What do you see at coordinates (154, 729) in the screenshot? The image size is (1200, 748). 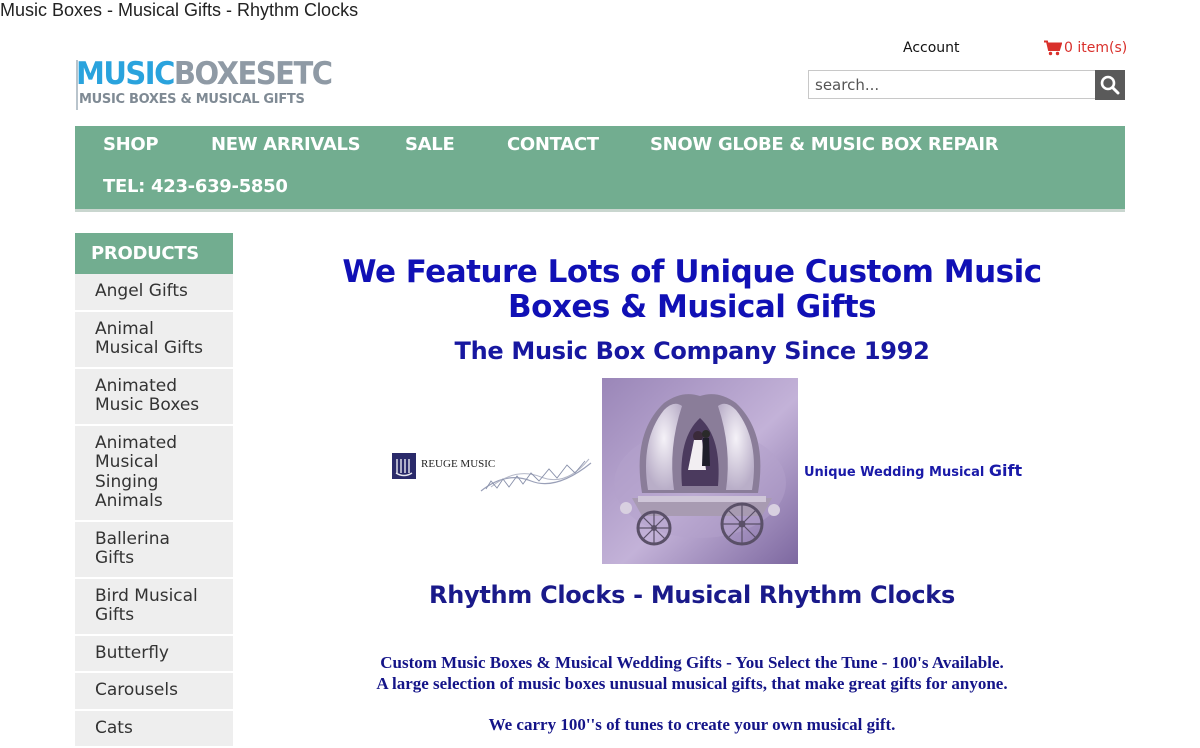 I see `sidebar-item-cats: Cats` at bounding box center [154, 729].